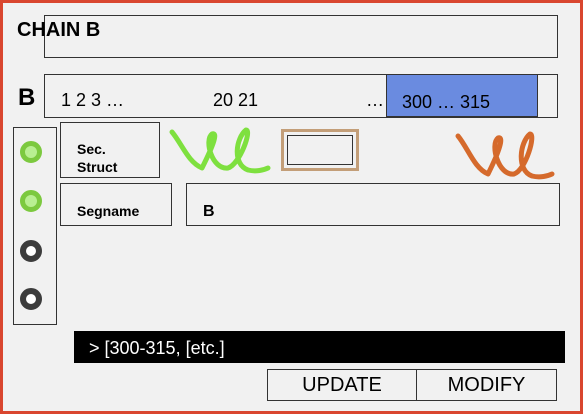 This screenshot has width=583, height=414. I want to click on update-button: UPDATE, so click(342, 385).